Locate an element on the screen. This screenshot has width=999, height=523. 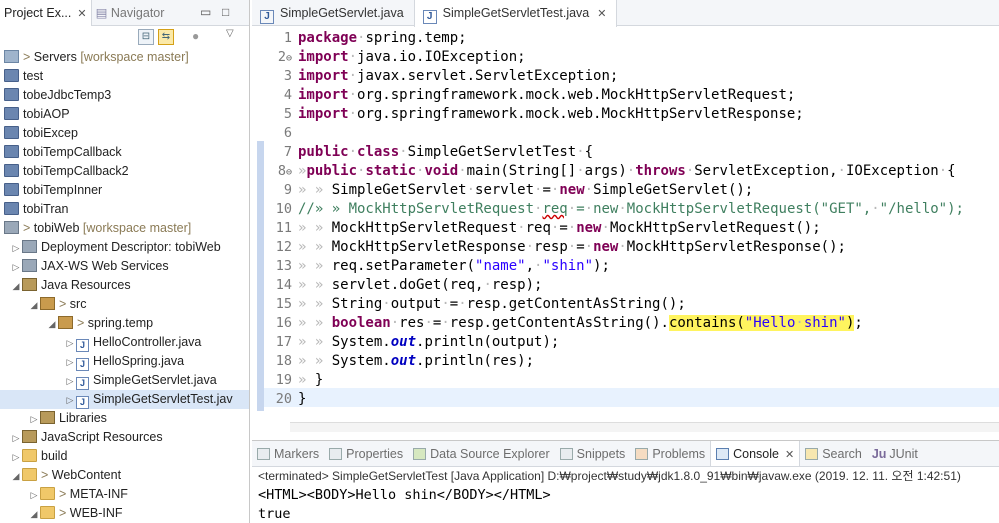
java-file-icon: J is located at coordinates (82, 383).